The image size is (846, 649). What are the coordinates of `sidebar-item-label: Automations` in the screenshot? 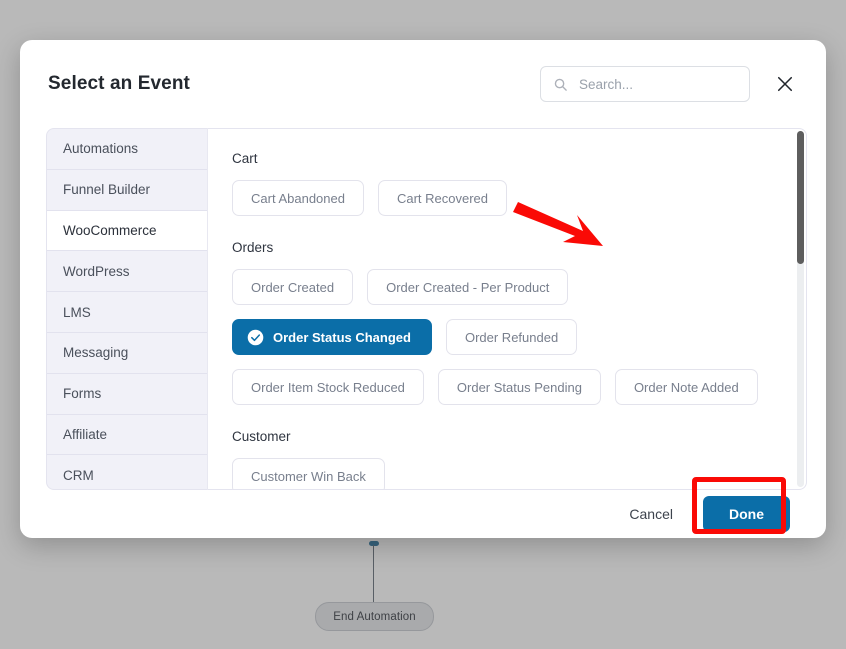 It's located at (101, 149).